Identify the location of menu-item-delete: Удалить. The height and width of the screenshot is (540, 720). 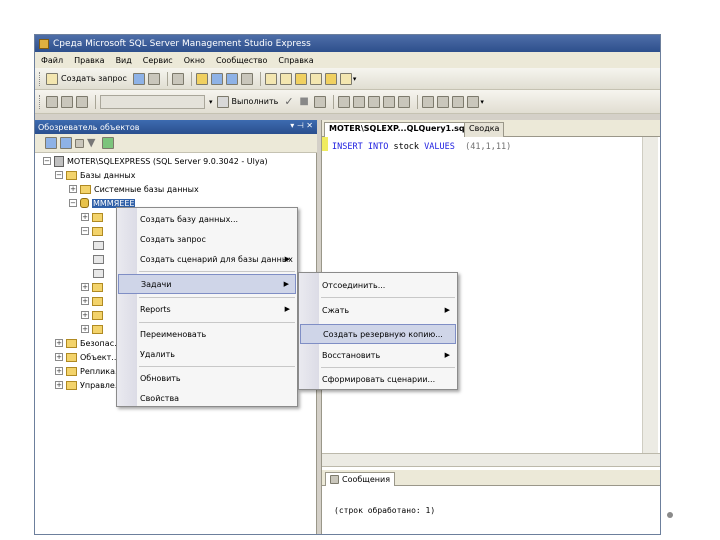
(207, 354).